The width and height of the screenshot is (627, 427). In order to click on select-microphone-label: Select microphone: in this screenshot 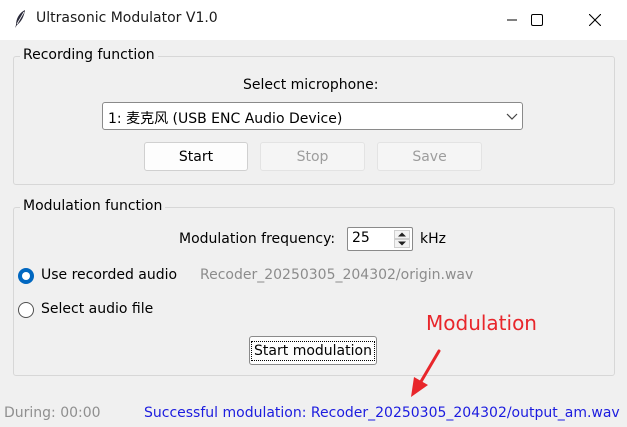, I will do `click(311, 85)`.